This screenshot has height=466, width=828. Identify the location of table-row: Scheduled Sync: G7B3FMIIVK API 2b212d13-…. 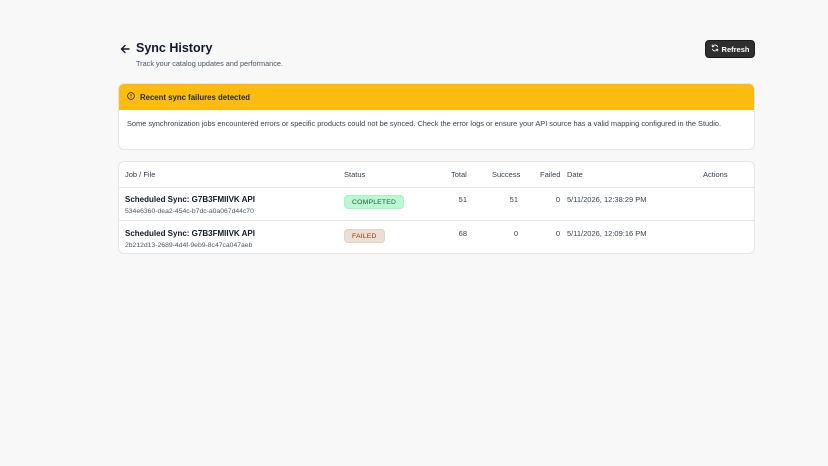
(436, 237).